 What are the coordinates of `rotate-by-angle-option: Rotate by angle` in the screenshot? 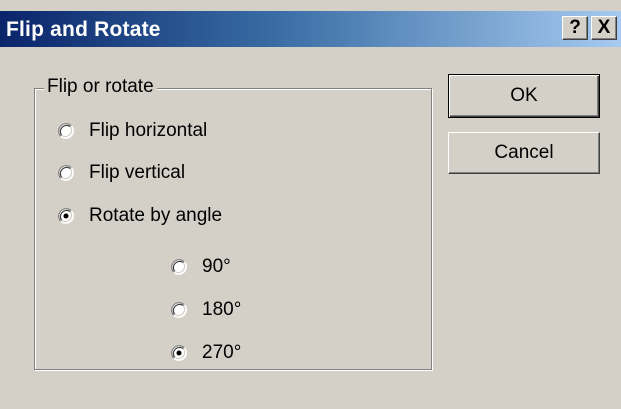 It's located at (139, 216).